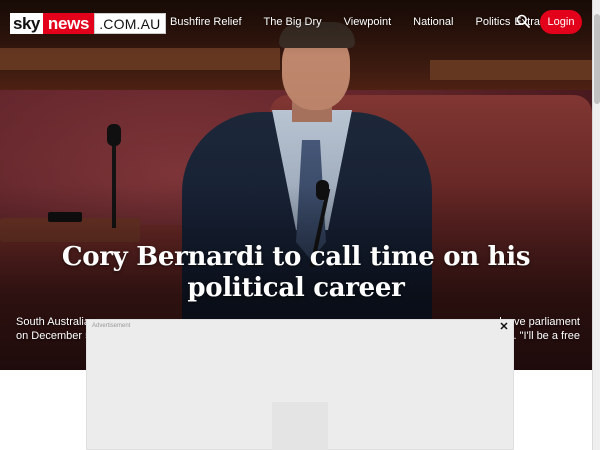 The image size is (600, 450). What do you see at coordinates (206, 22) in the screenshot?
I see `nav-bushfire-relief: Bushfire Relief` at bounding box center [206, 22].